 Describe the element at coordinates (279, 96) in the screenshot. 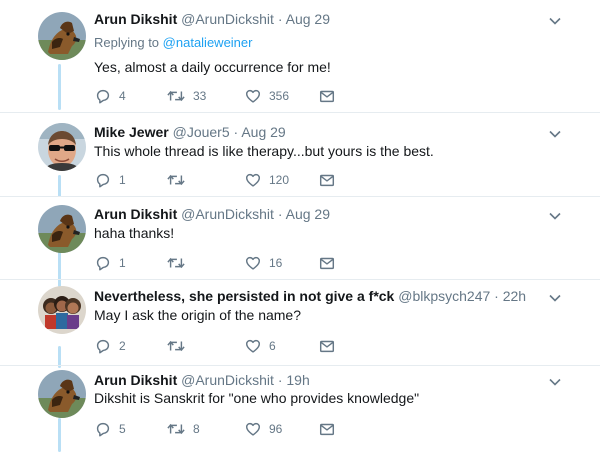

I see `like-count: 356` at that location.